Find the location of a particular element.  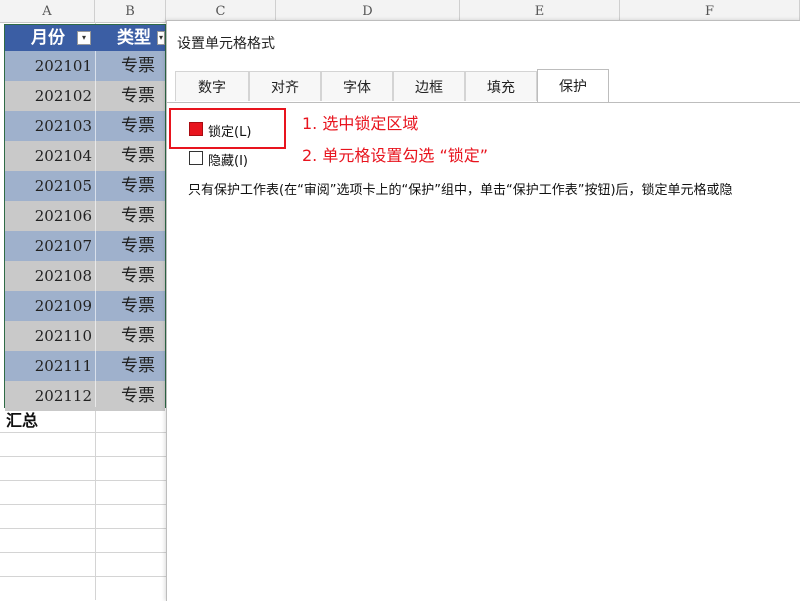

header-month: 月份 is located at coordinates (48, 38).